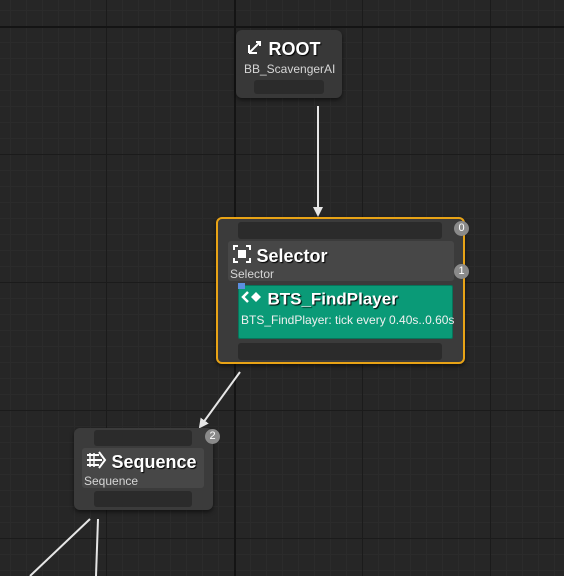 Image resolution: width=564 pixels, height=576 pixels. I want to click on selector-subtitle: Selector, so click(252, 274).